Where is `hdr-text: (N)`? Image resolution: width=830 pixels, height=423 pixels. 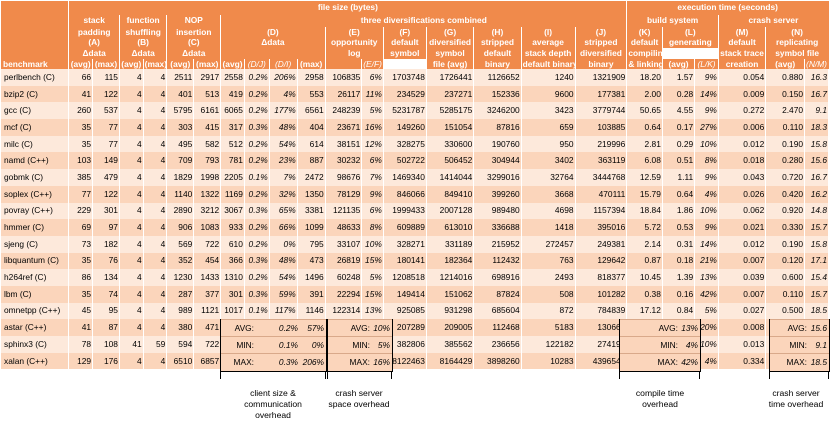
hdr-text: (N) is located at coordinates (797, 32).